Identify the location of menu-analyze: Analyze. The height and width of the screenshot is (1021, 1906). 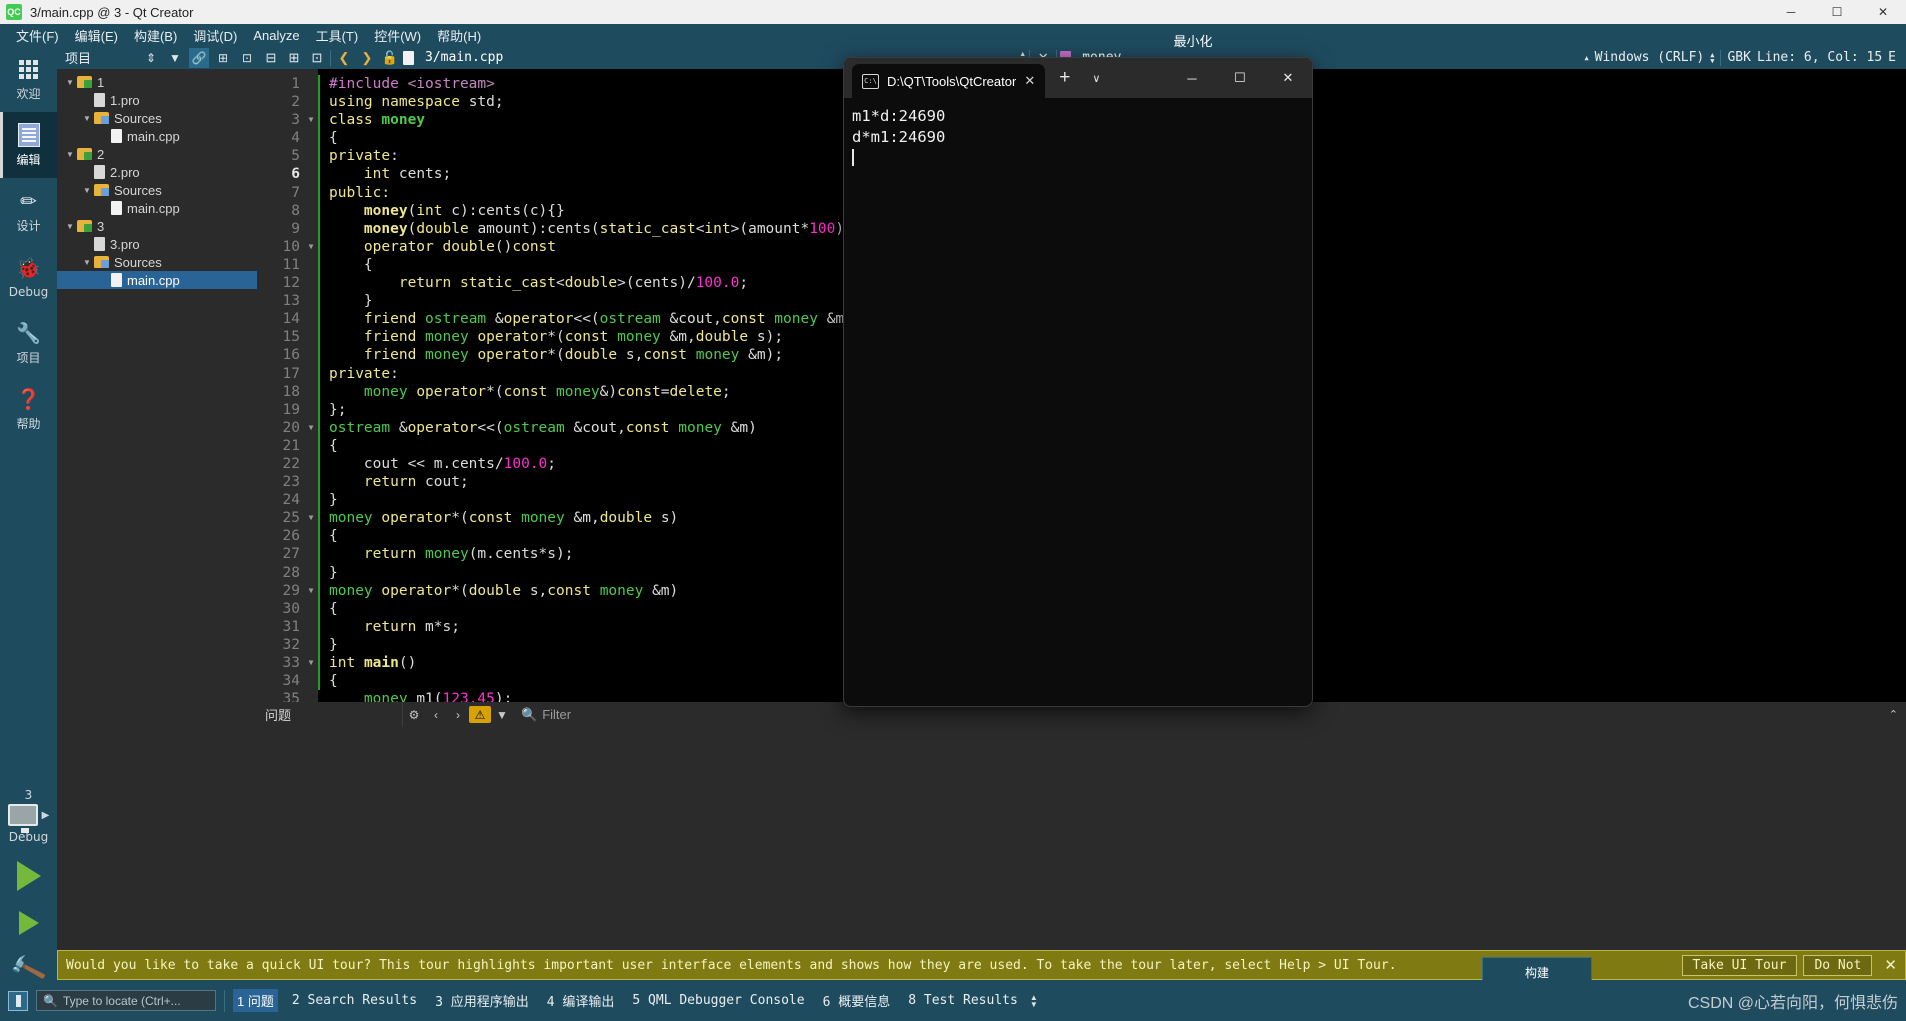
(276, 35).